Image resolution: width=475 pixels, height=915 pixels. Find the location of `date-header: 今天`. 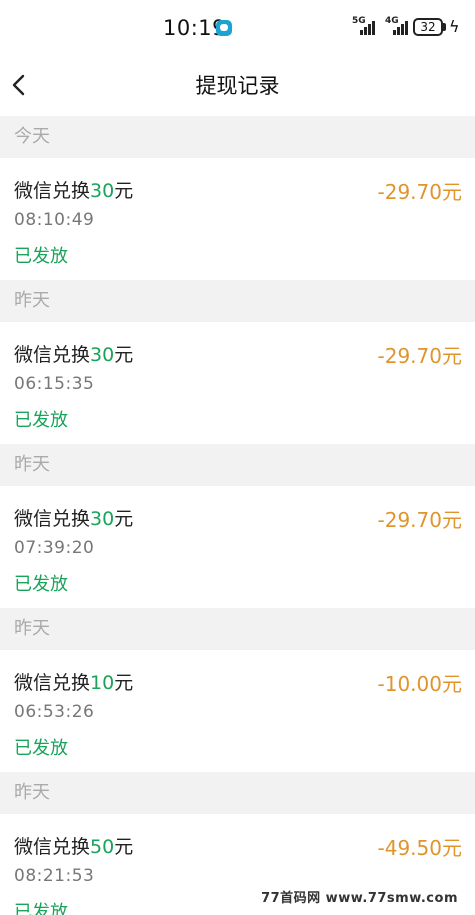

date-header: 今天 is located at coordinates (237, 137).